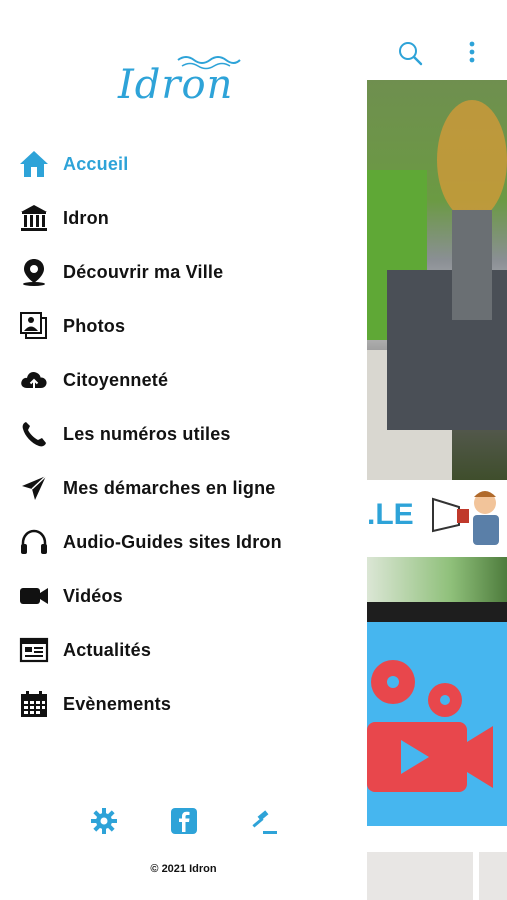 This screenshot has width=507, height=900. I want to click on settings-icon, so click(104, 821).